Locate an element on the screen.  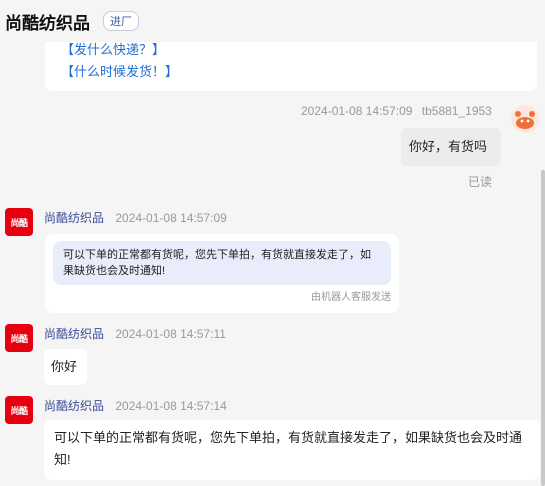
read-status: 已读 is located at coordinates (480, 182).